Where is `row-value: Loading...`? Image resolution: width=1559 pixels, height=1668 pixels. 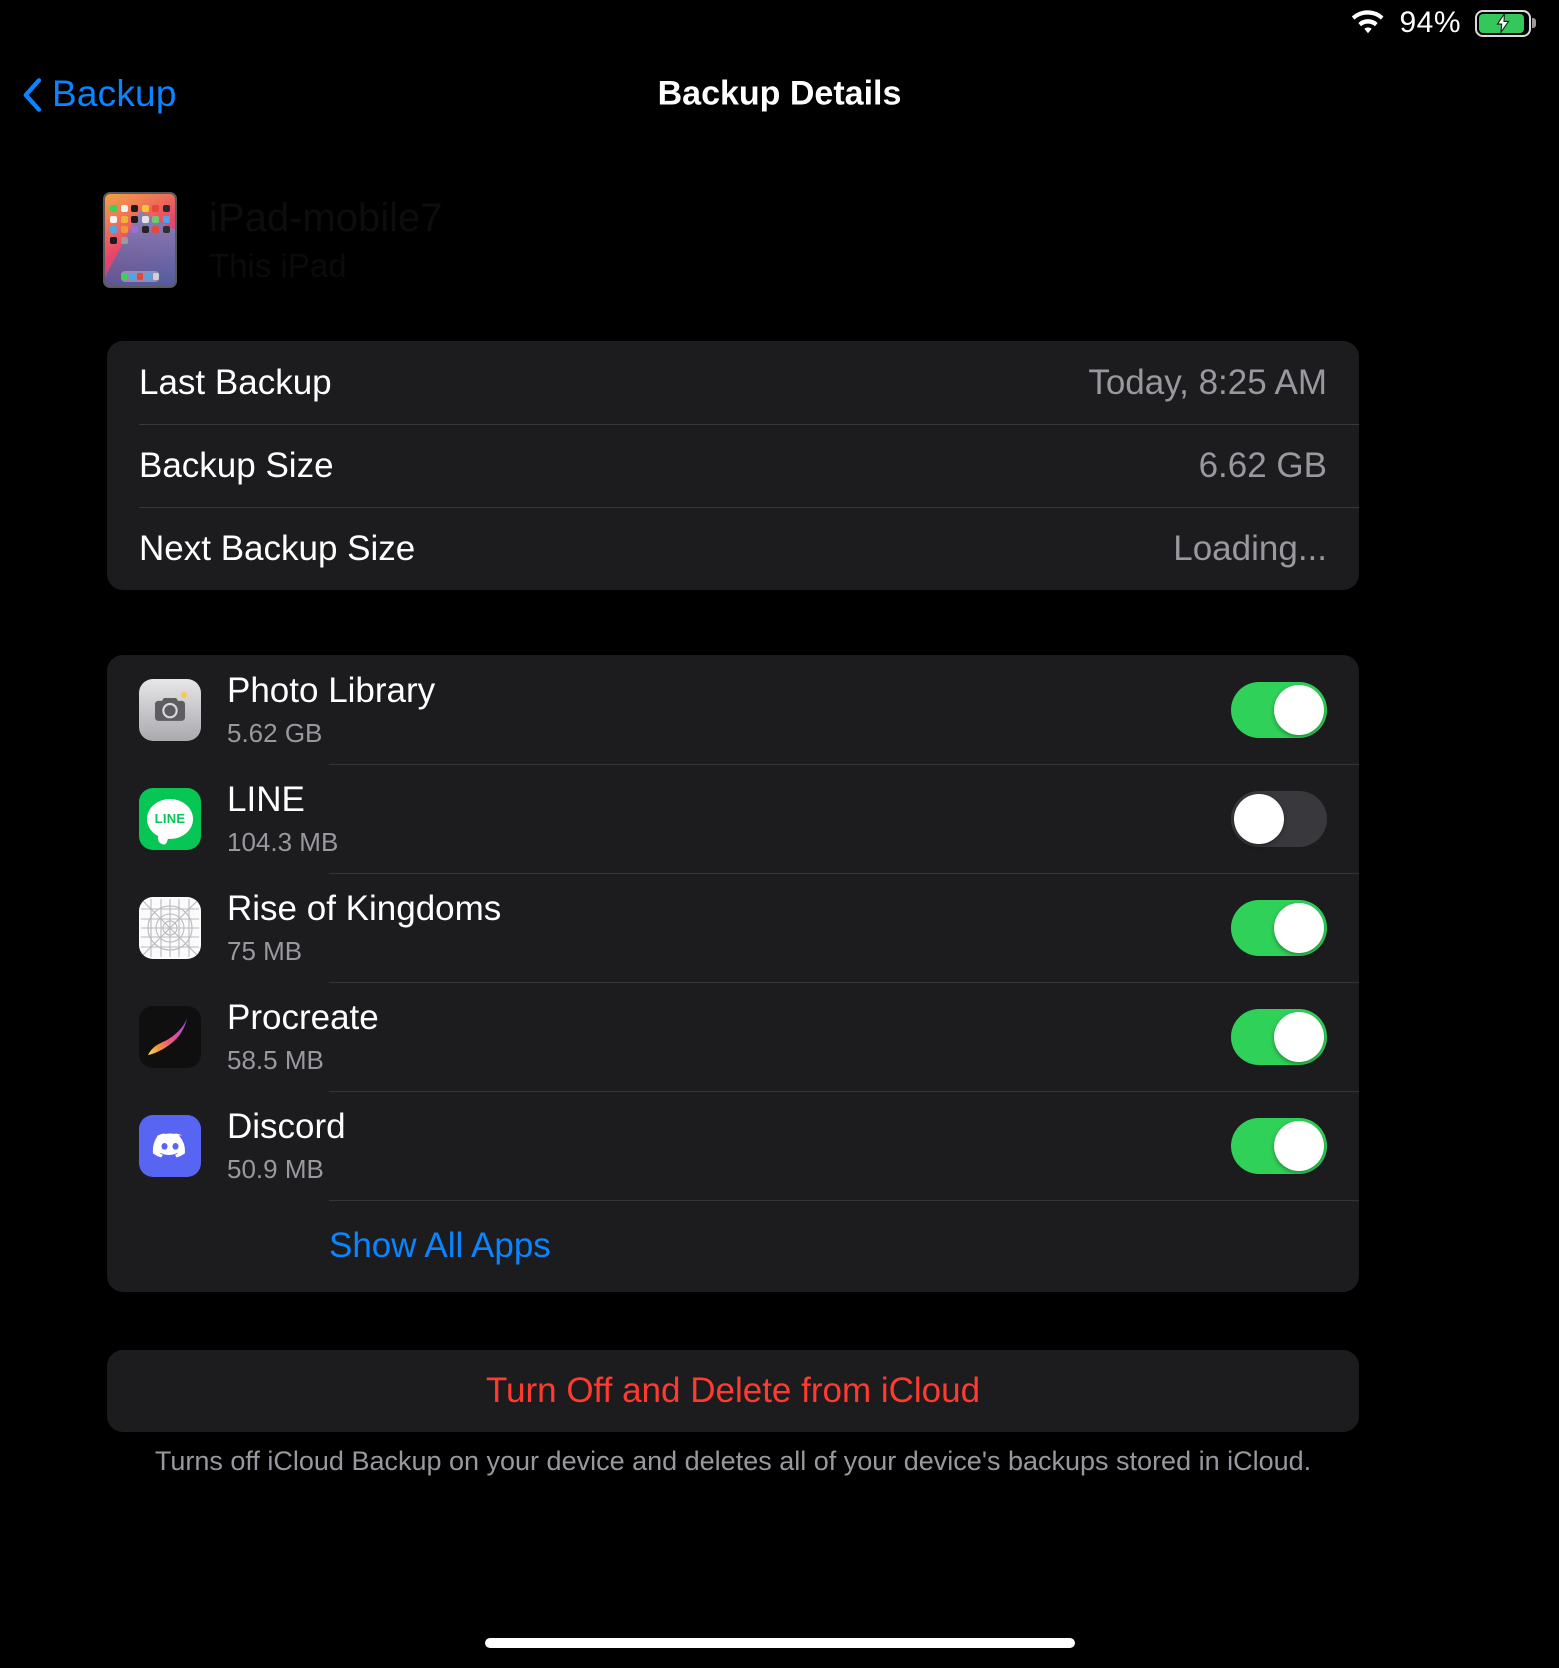
row-value: Loading... is located at coordinates (1250, 548).